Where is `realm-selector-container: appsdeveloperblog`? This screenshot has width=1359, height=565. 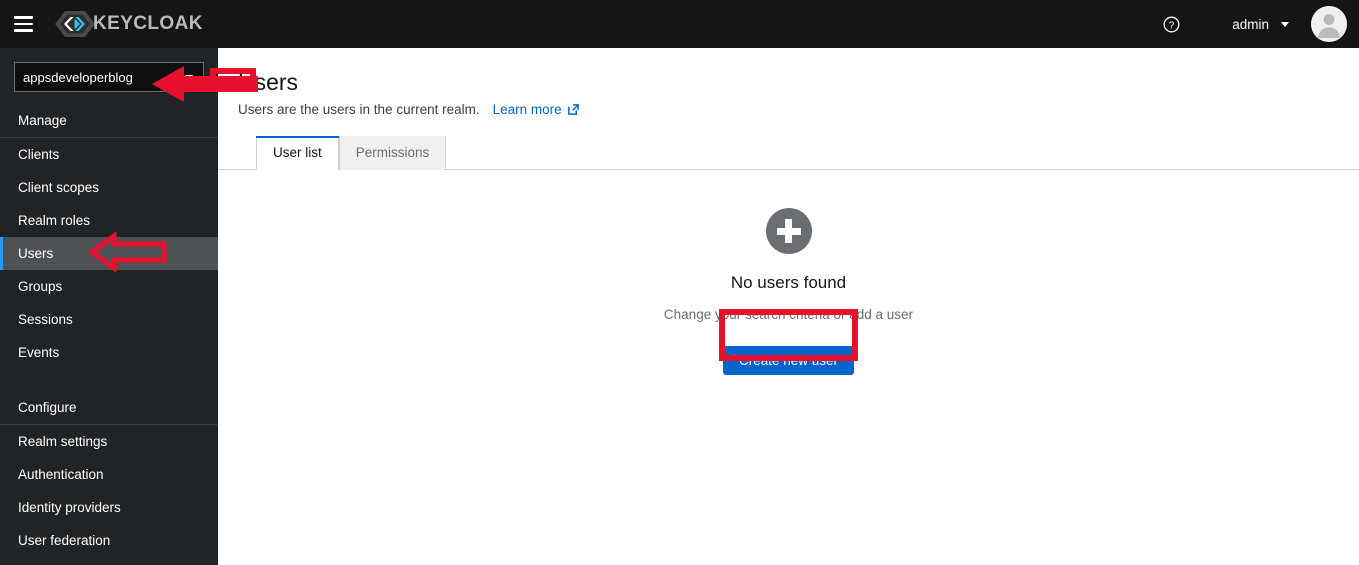 realm-selector-container: appsdeveloperblog is located at coordinates (109, 76).